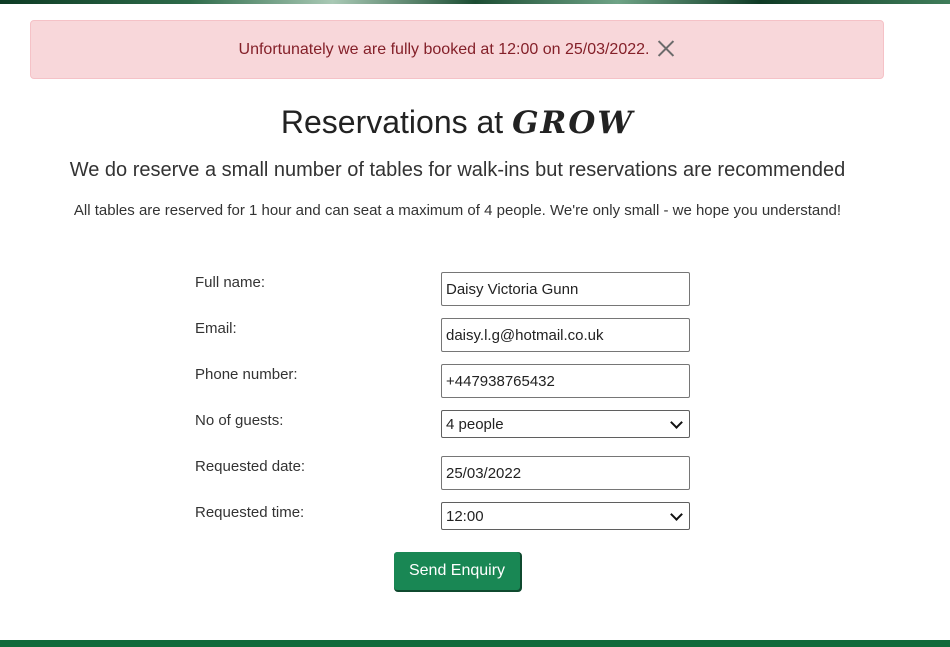 The width and height of the screenshot is (950, 647). I want to click on guests-value: 4 people, so click(475, 424).